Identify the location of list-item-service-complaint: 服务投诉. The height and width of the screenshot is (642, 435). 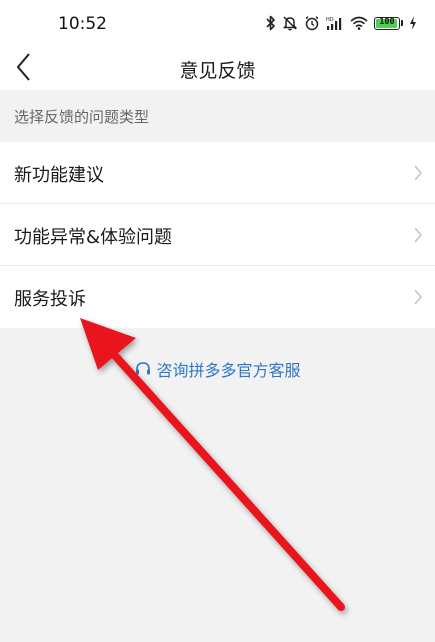
(217, 297).